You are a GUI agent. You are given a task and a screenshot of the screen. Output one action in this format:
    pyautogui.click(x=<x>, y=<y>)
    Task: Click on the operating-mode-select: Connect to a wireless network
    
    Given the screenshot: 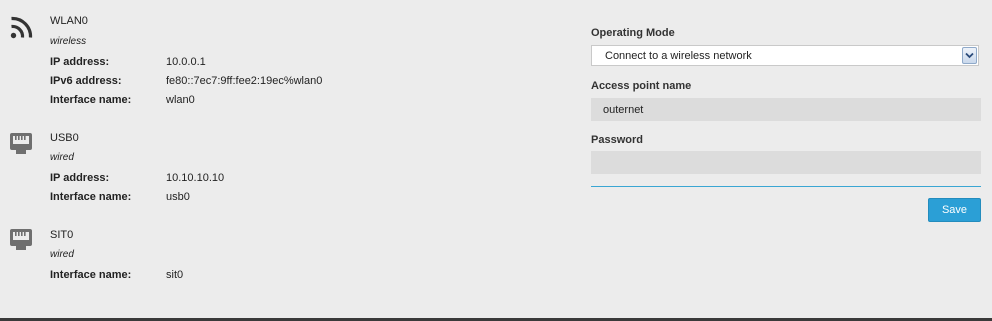 What is the action you would take?
    pyautogui.click(x=785, y=55)
    